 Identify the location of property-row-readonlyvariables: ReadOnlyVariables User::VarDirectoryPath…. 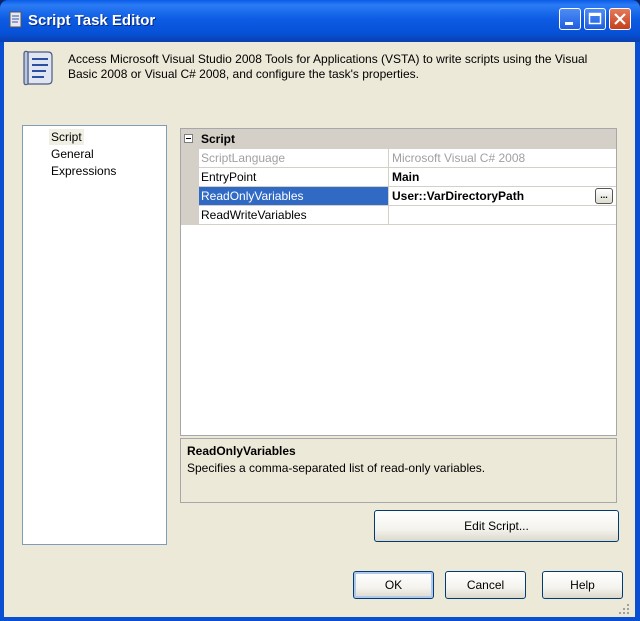
(407, 196).